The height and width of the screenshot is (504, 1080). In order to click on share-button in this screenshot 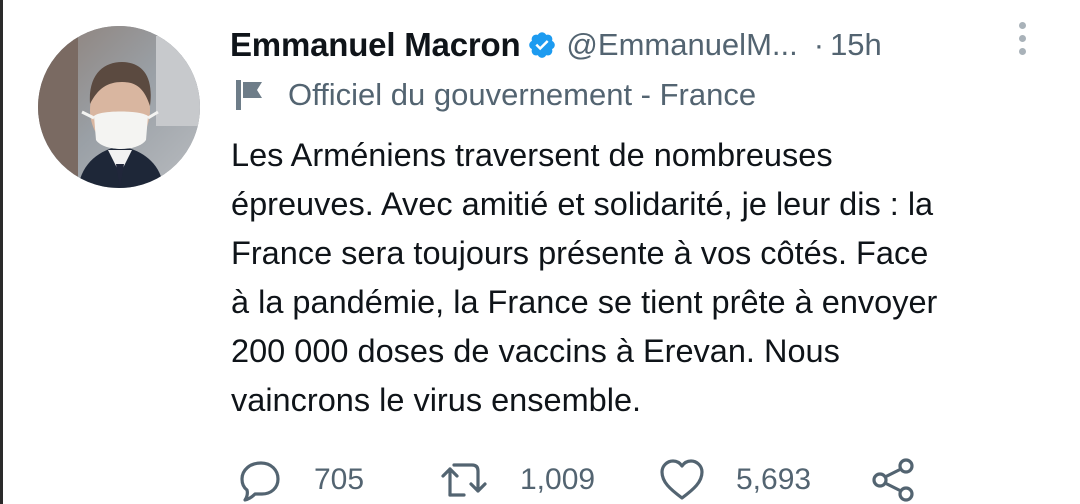, I will do `click(894, 480)`.